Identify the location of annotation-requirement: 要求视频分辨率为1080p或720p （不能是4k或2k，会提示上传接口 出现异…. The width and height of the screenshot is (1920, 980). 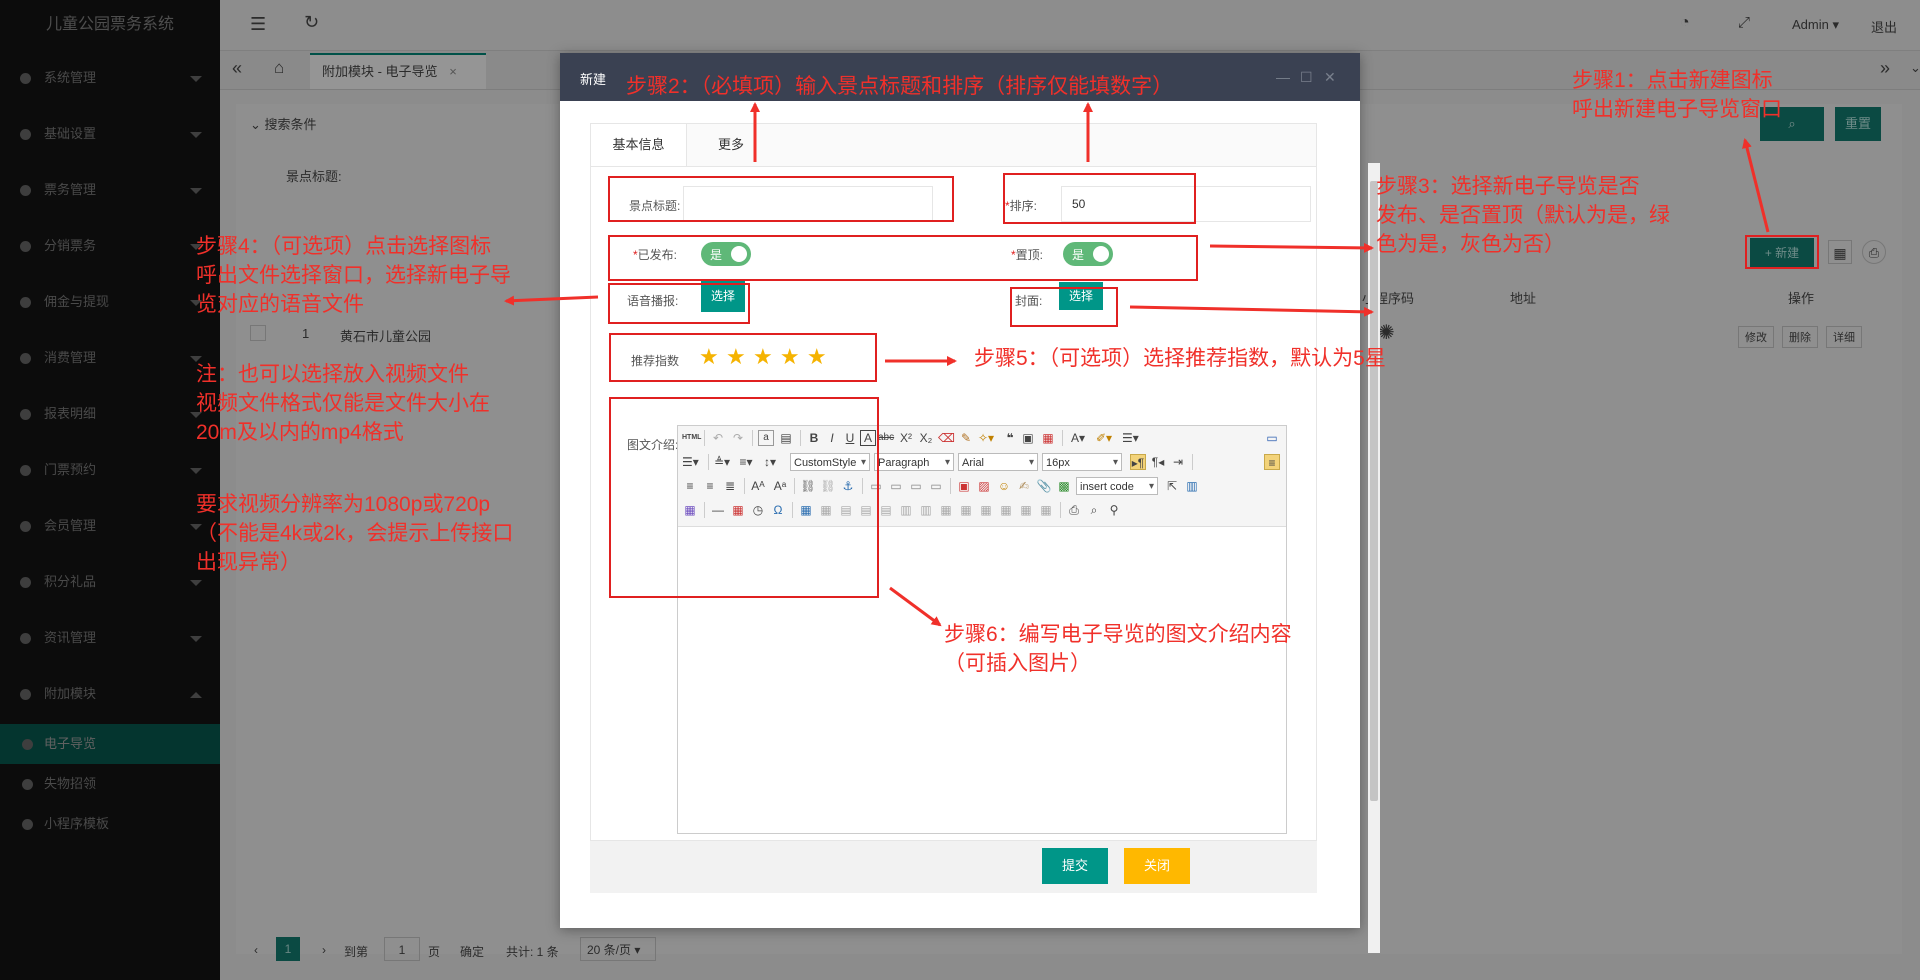
(355, 533).